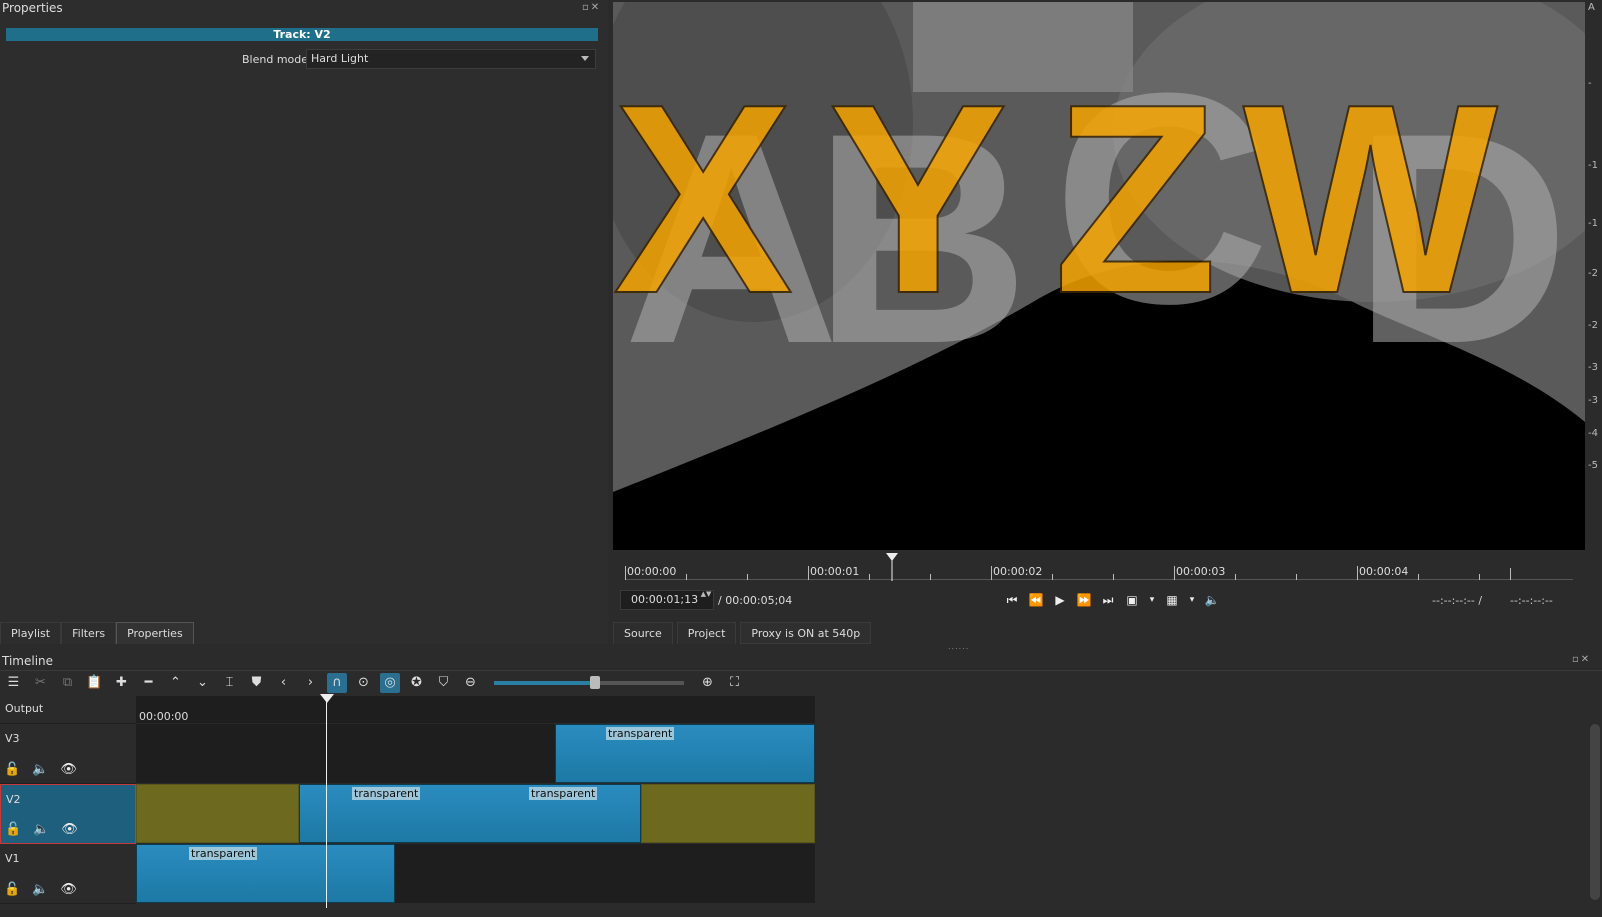 The width and height of the screenshot is (1602, 917). Describe the element at coordinates (202, 682) in the screenshot. I see `overwrite-icon: ⌄` at that location.